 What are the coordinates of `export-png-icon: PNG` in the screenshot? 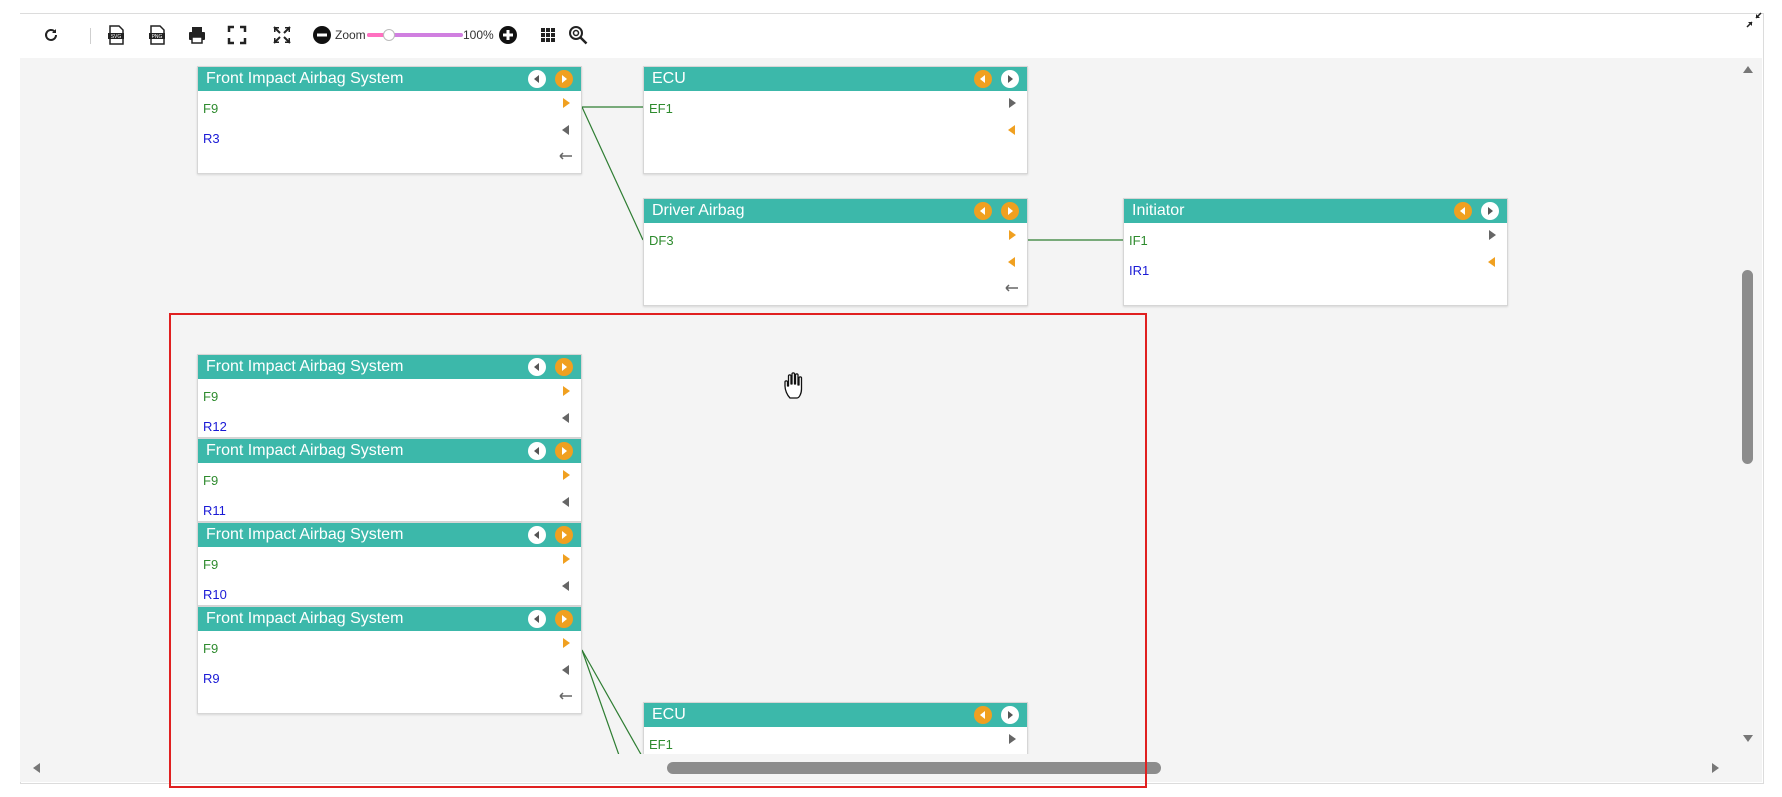 It's located at (157, 35).